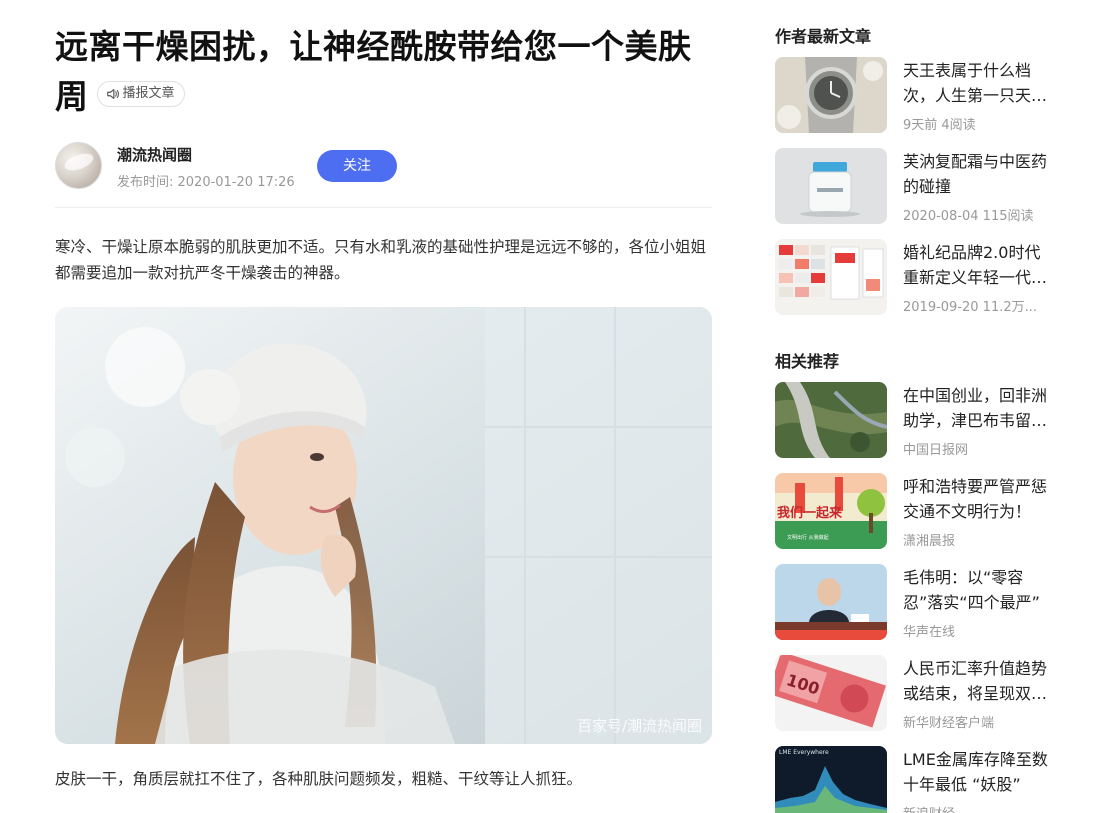 This screenshot has width=1116, height=813. Describe the element at coordinates (831, 779) in the screenshot. I see `chart-thumbnail: LME Everywhere` at that location.